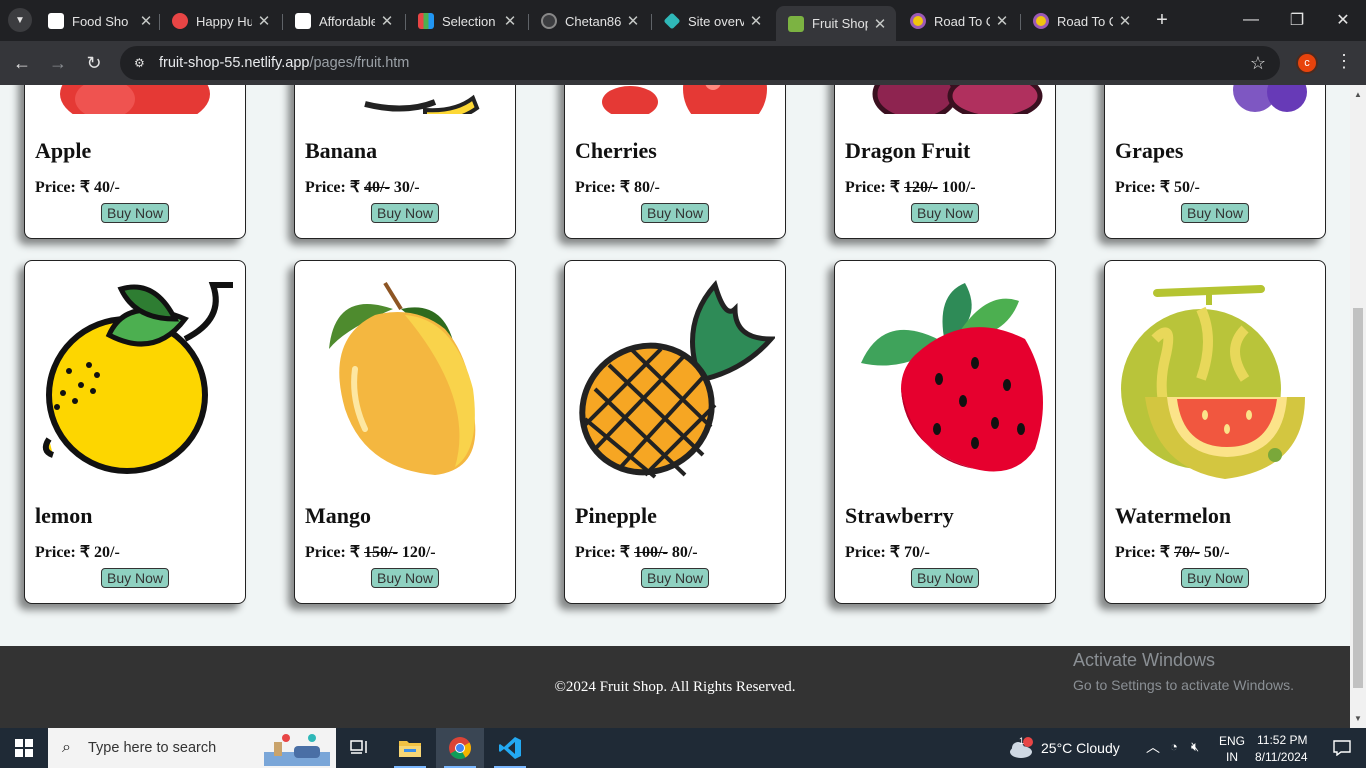 This screenshot has height=768, width=1366. I want to click on chrome-taskbar-button, so click(460, 748).